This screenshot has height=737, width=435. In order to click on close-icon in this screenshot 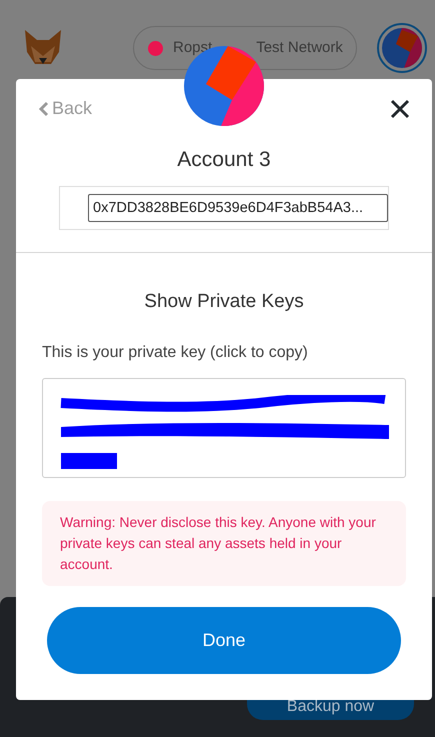, I will do `click(400, 108)`.